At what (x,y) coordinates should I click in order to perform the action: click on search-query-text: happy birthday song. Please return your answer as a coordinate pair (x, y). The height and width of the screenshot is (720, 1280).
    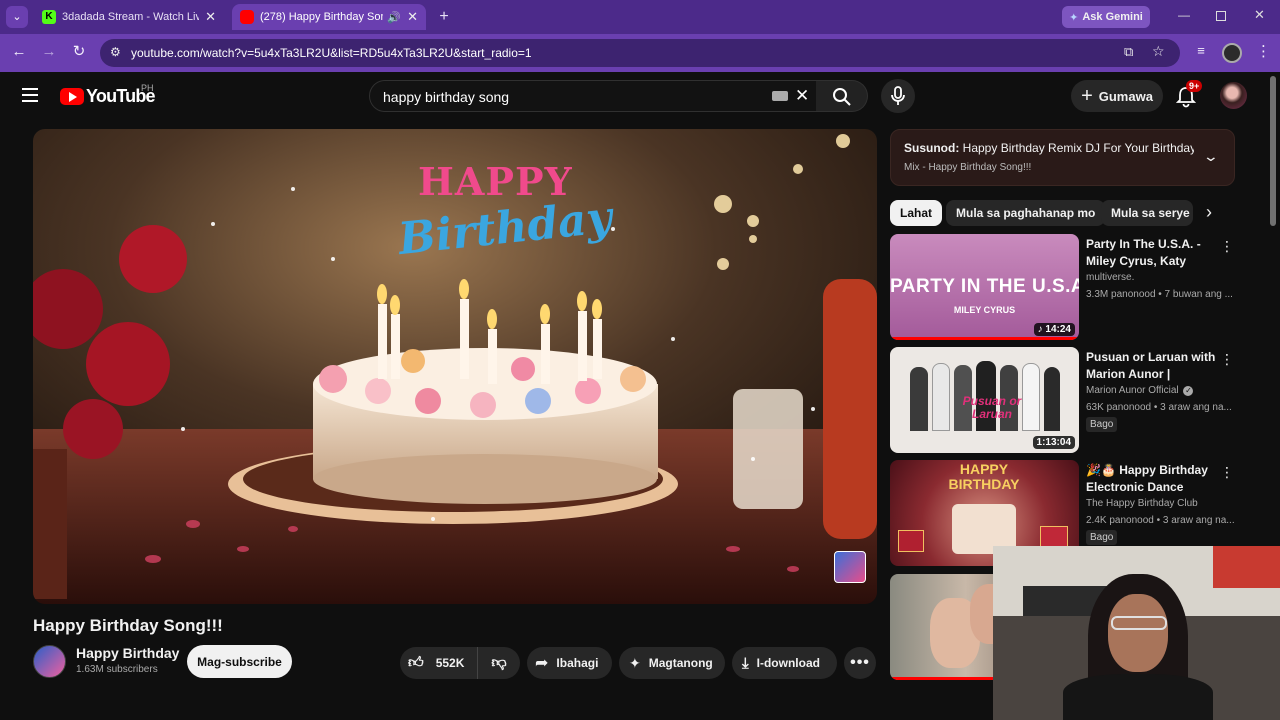
    Looking at the image, I should click on (446, 97).